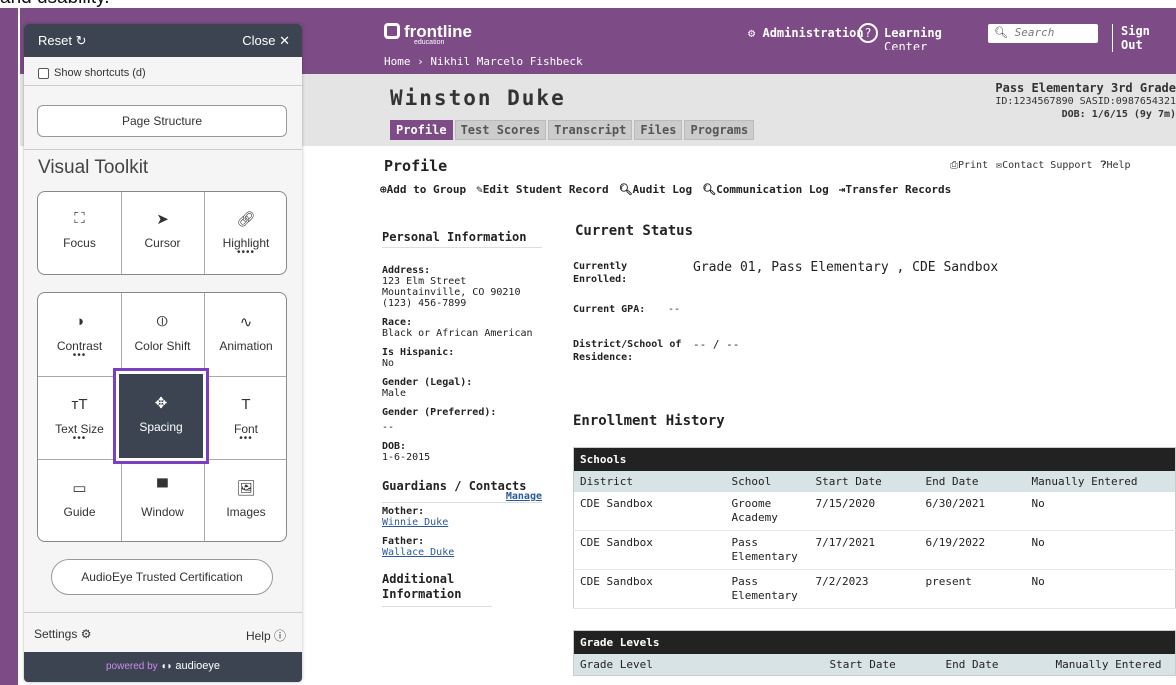 This screenshot has width=1176, height=685. I want to click on tool-focus: ⛶ Focus, so click(79, 230).